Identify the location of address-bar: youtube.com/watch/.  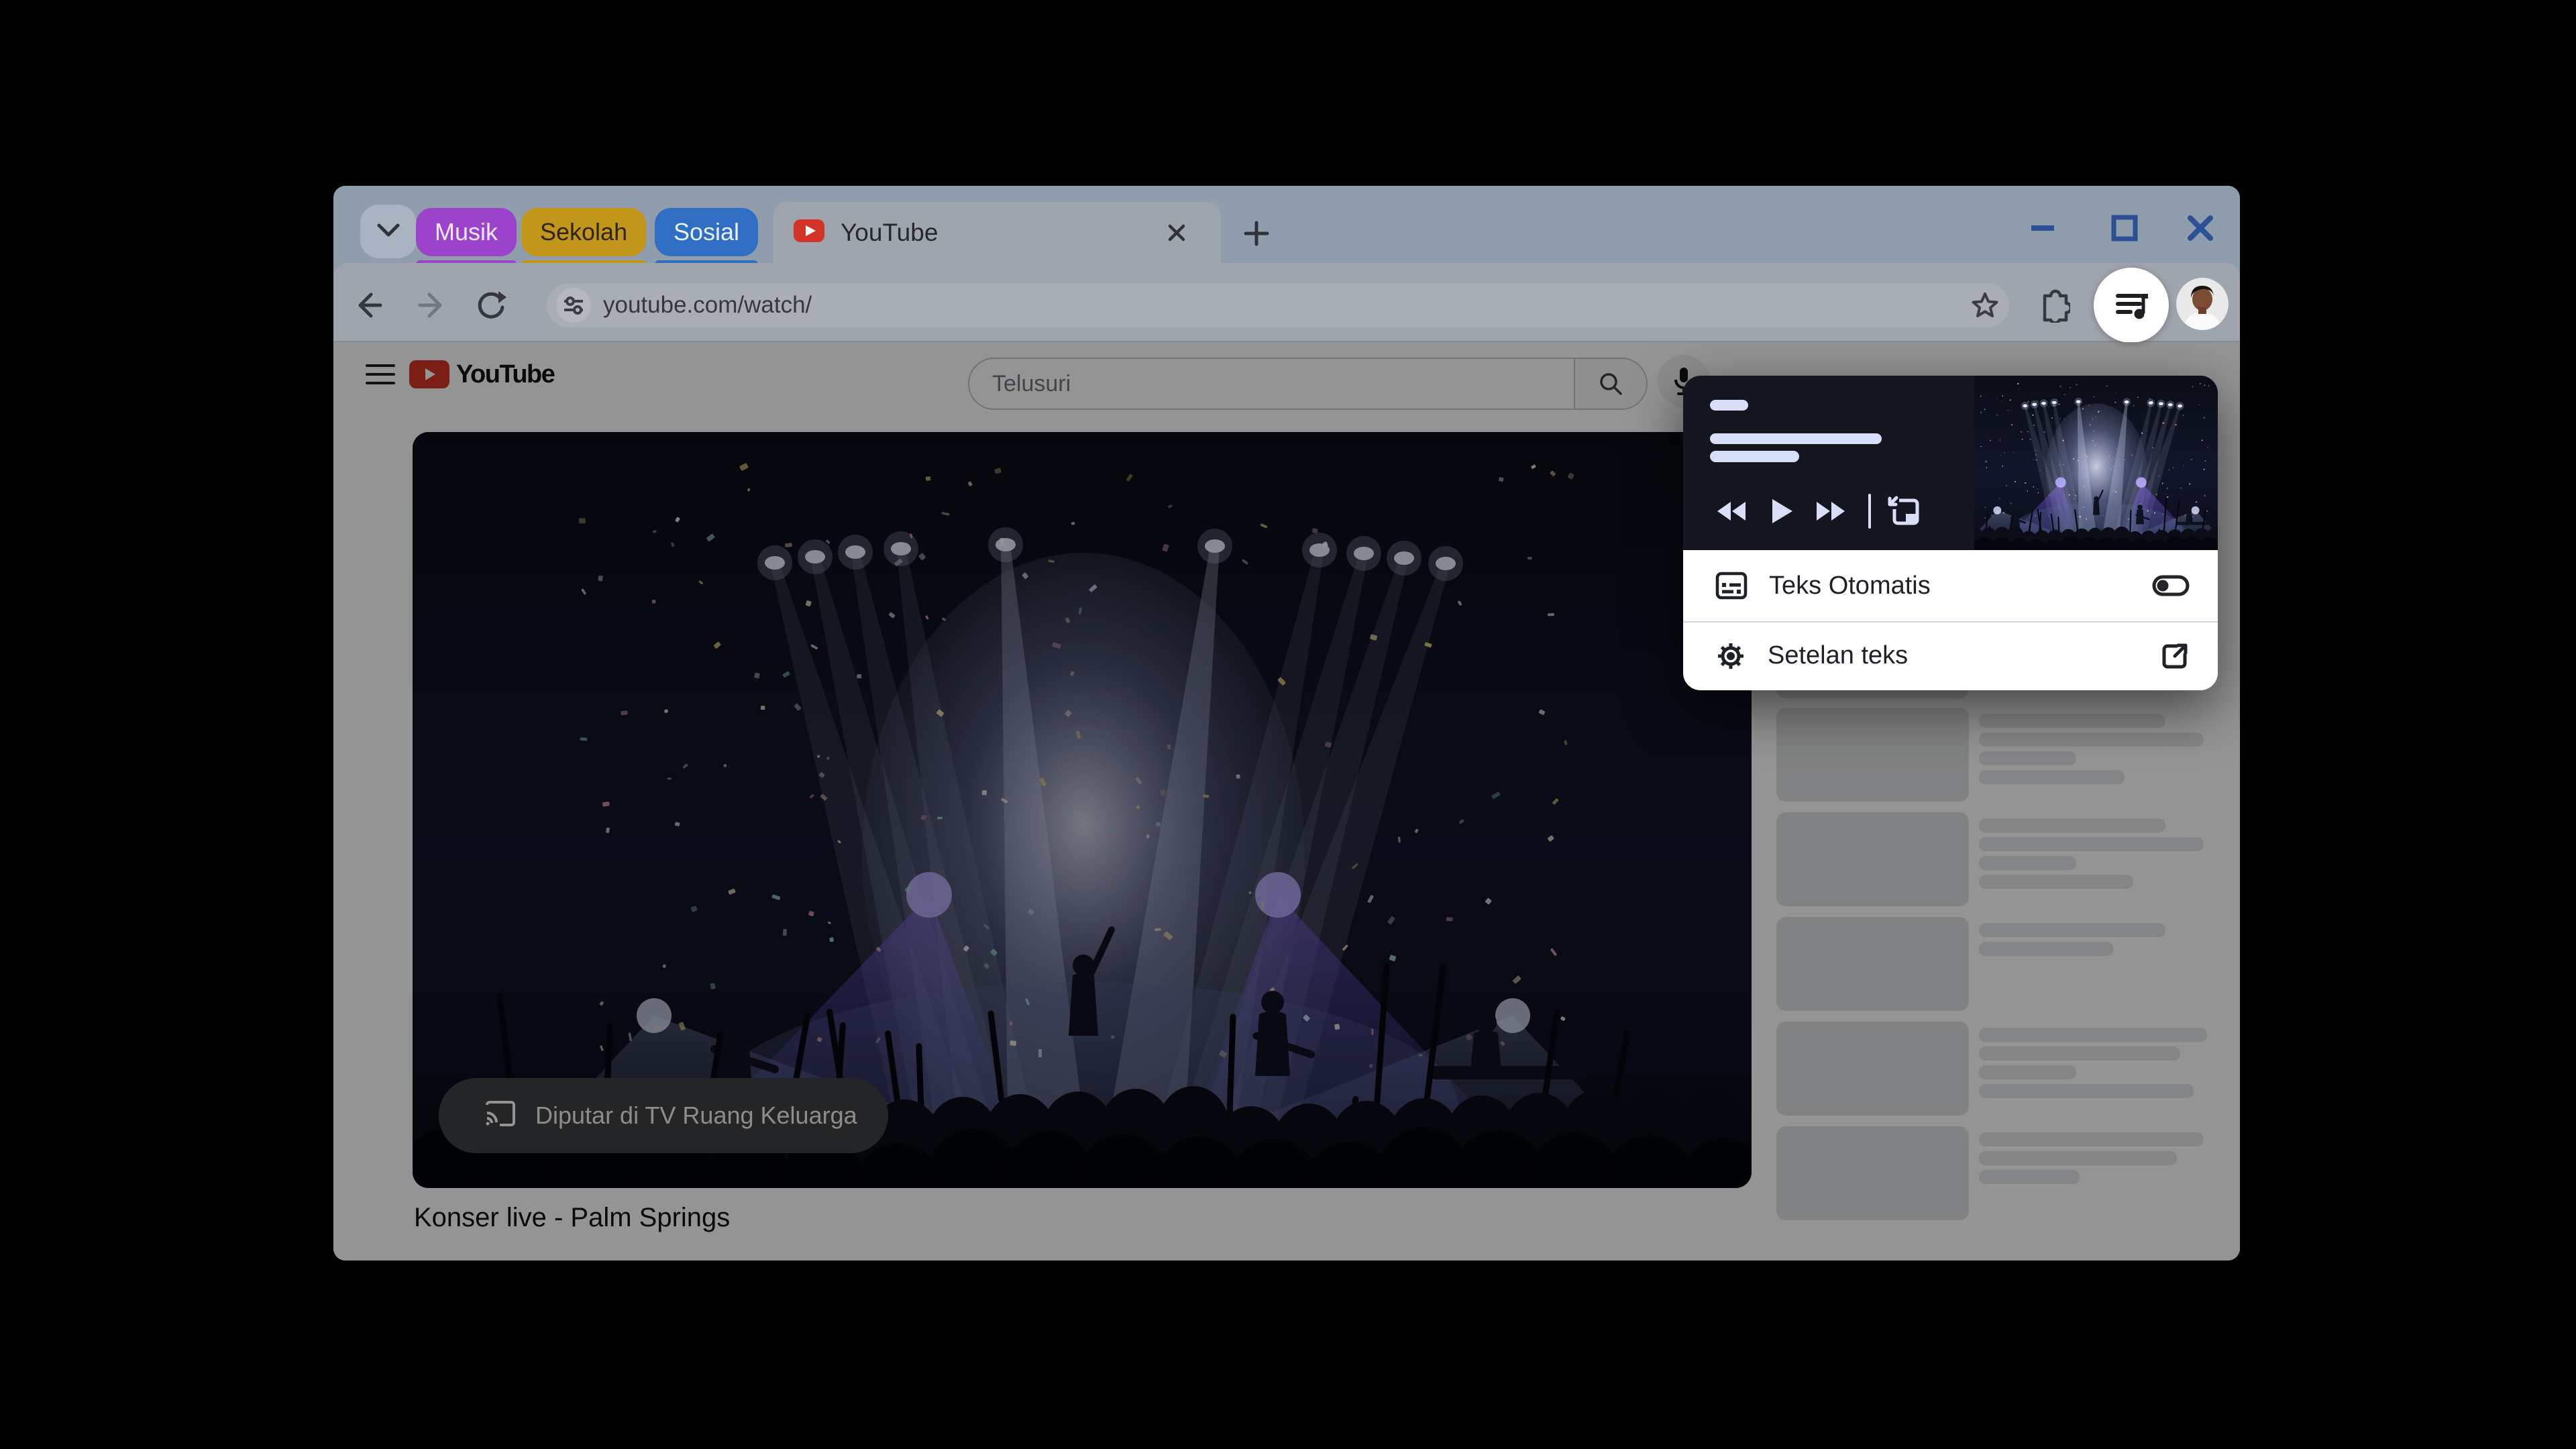
(1278, 305).